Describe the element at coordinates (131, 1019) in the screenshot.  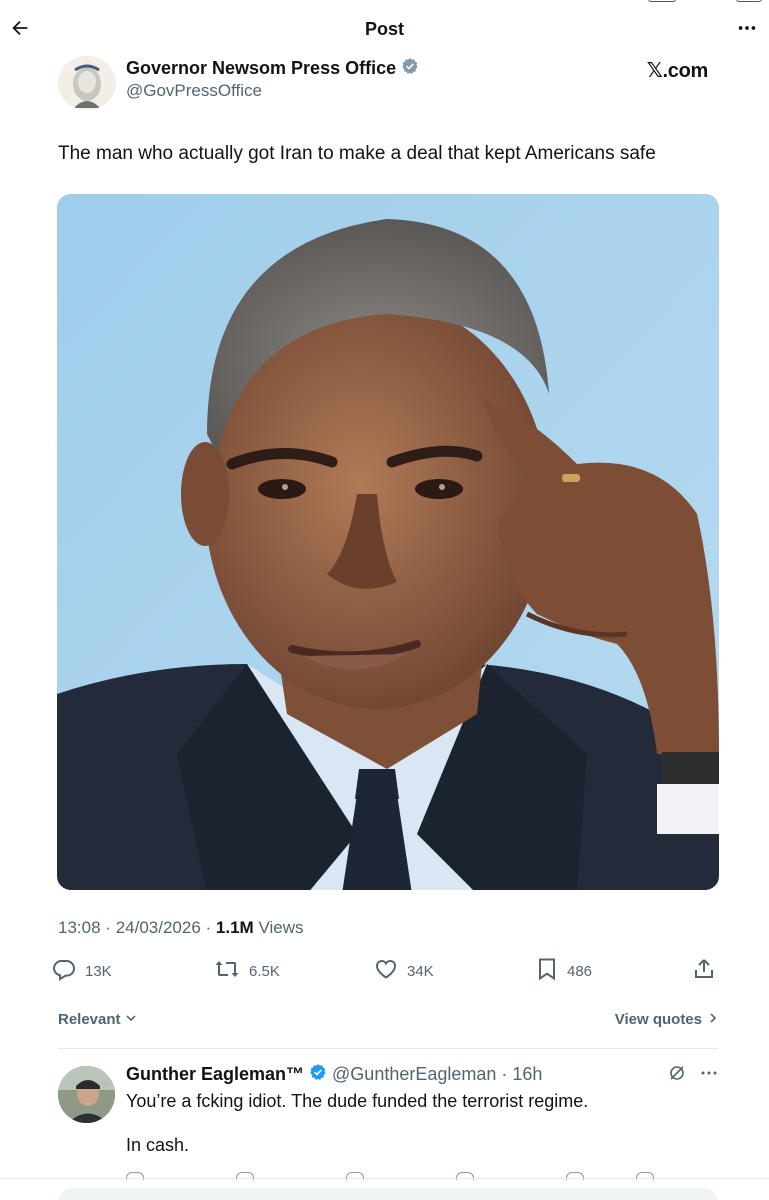
I see `chevron-down-icon` at that location.